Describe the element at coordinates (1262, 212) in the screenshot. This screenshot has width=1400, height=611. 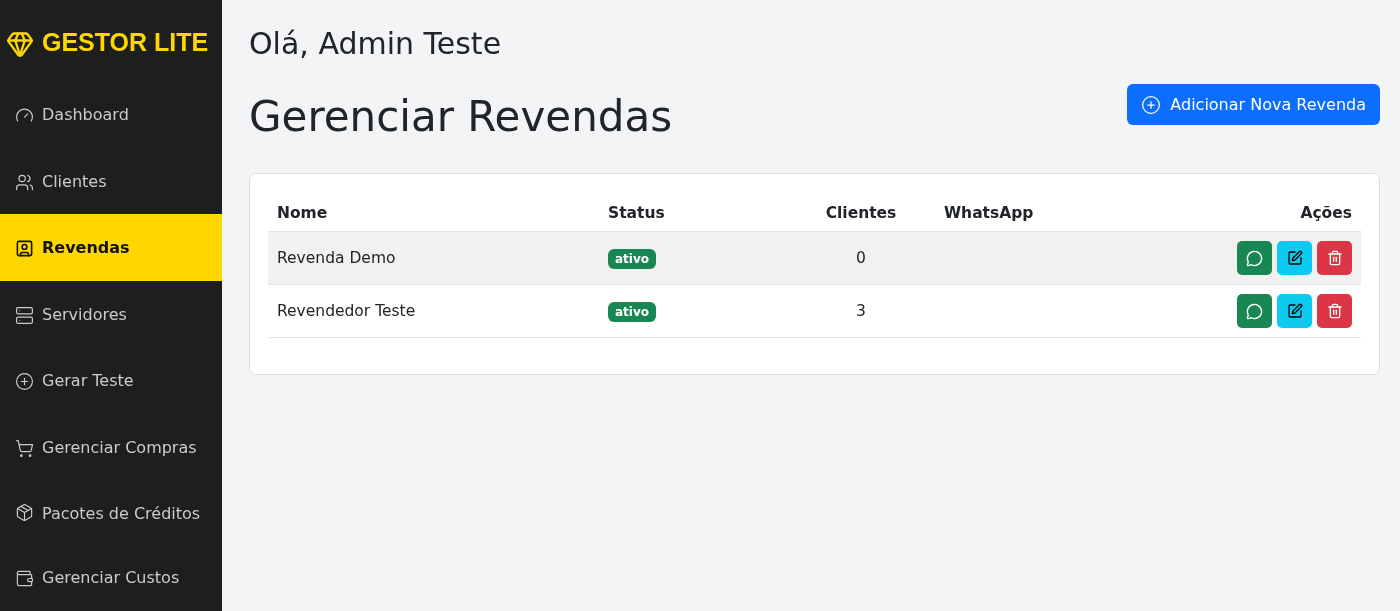
I see `column-header: Ações` at that location.